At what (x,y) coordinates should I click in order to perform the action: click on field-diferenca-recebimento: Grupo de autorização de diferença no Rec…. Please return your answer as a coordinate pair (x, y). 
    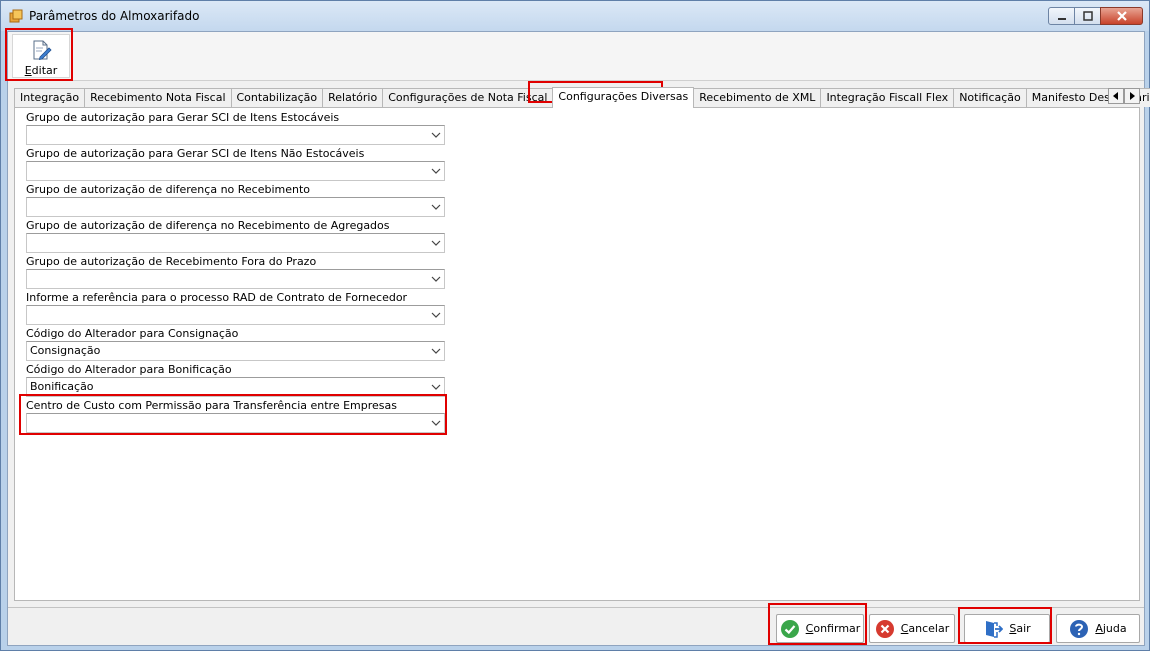
    Looking at the image, I should click on (236, 200).